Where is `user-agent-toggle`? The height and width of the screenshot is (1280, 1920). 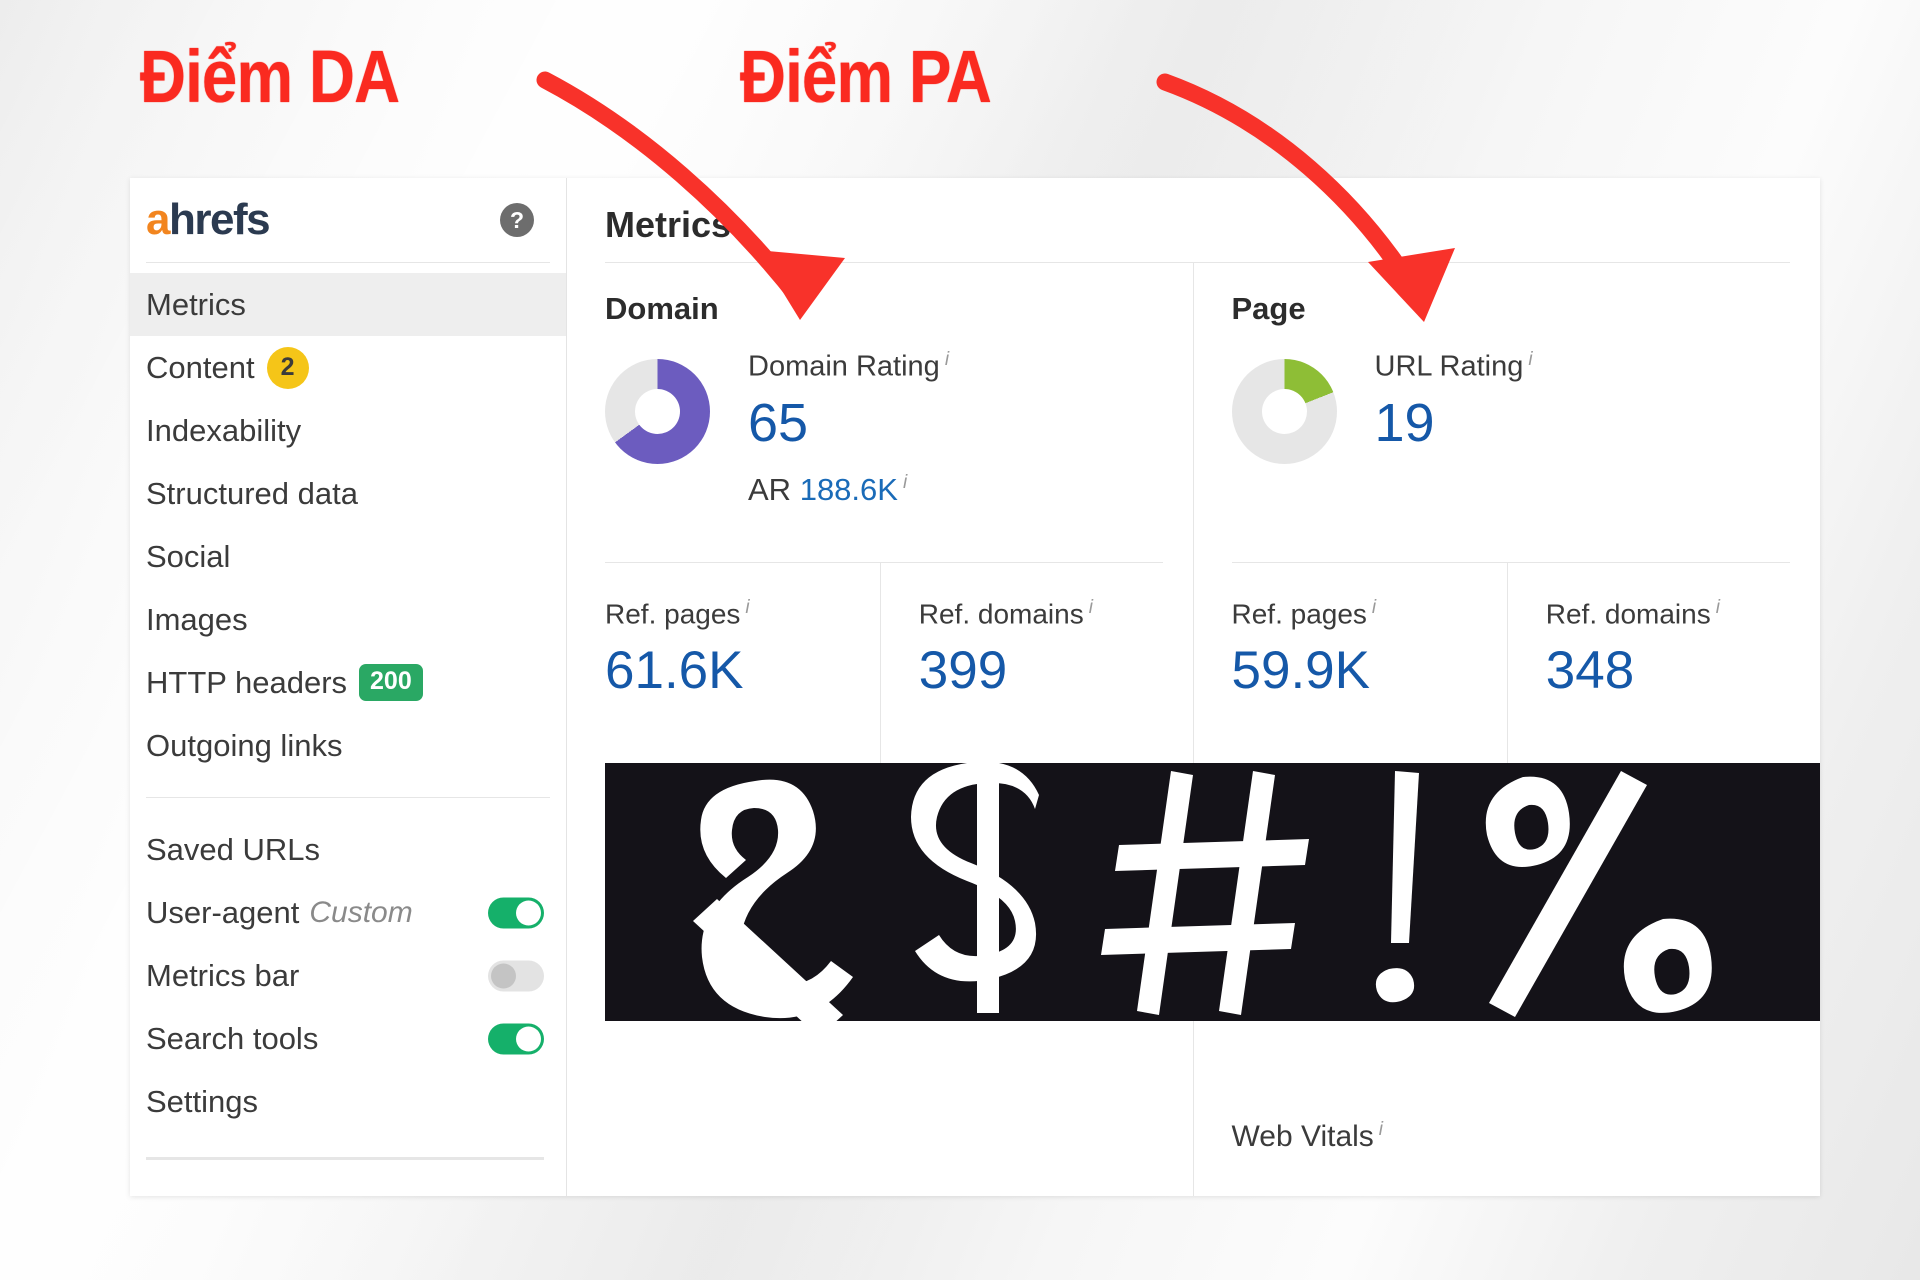 user-agent-toggle is located at coordinates (516, 912).